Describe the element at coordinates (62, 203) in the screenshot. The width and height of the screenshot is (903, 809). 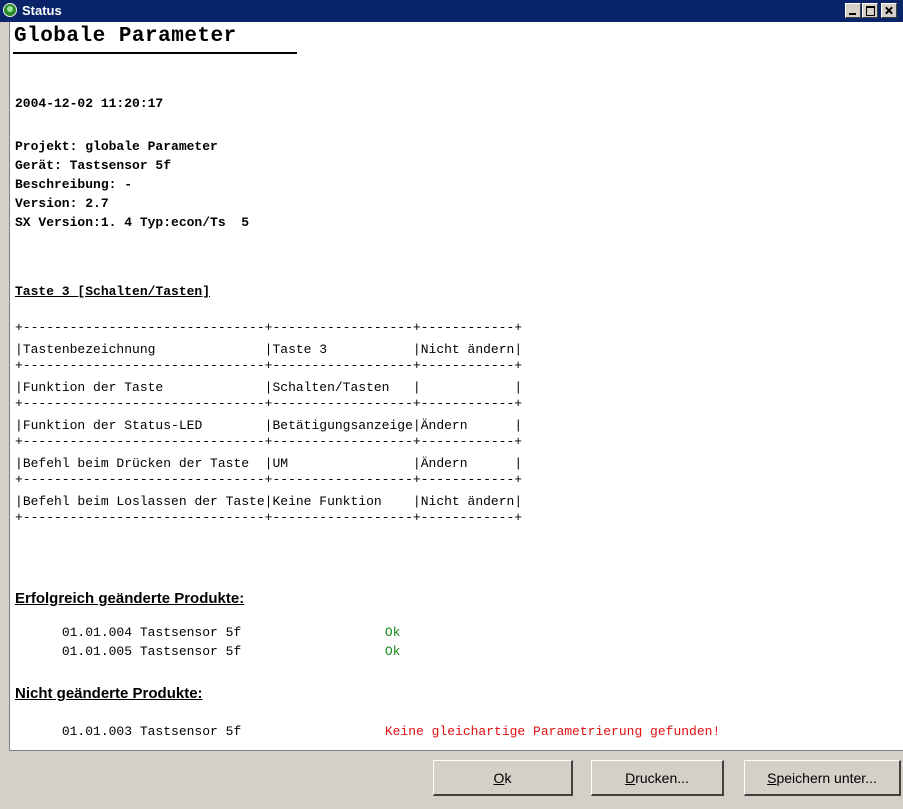
I see `info-version: Version: 2.7` at that location.